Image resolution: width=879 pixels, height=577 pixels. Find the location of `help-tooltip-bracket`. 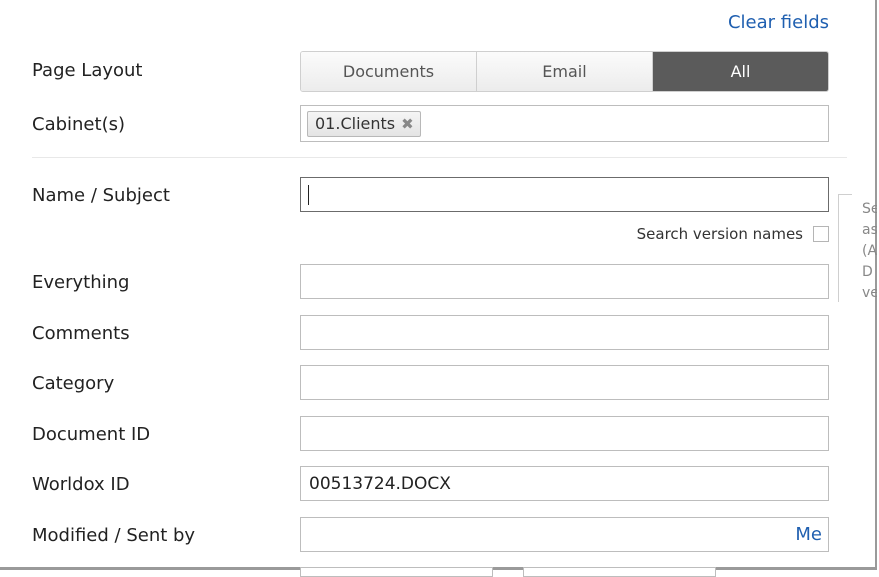

help-tooltip-bracket is located at coordinates (845, 248).